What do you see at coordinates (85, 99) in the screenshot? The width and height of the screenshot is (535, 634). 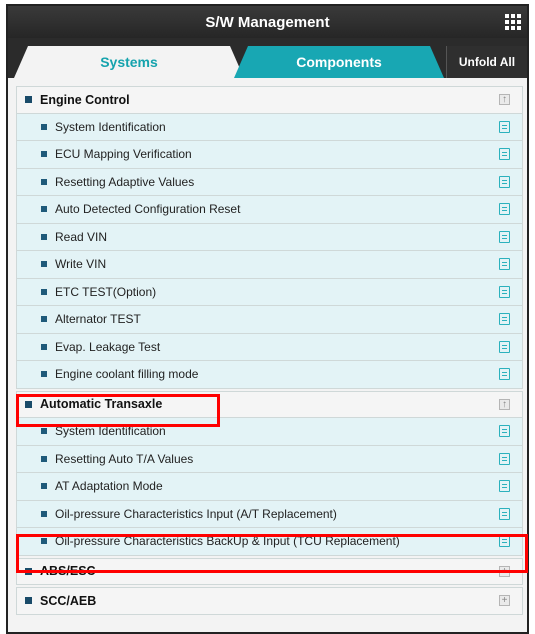 I see `section-title: Engine Control` at bounding box center [85, 99].